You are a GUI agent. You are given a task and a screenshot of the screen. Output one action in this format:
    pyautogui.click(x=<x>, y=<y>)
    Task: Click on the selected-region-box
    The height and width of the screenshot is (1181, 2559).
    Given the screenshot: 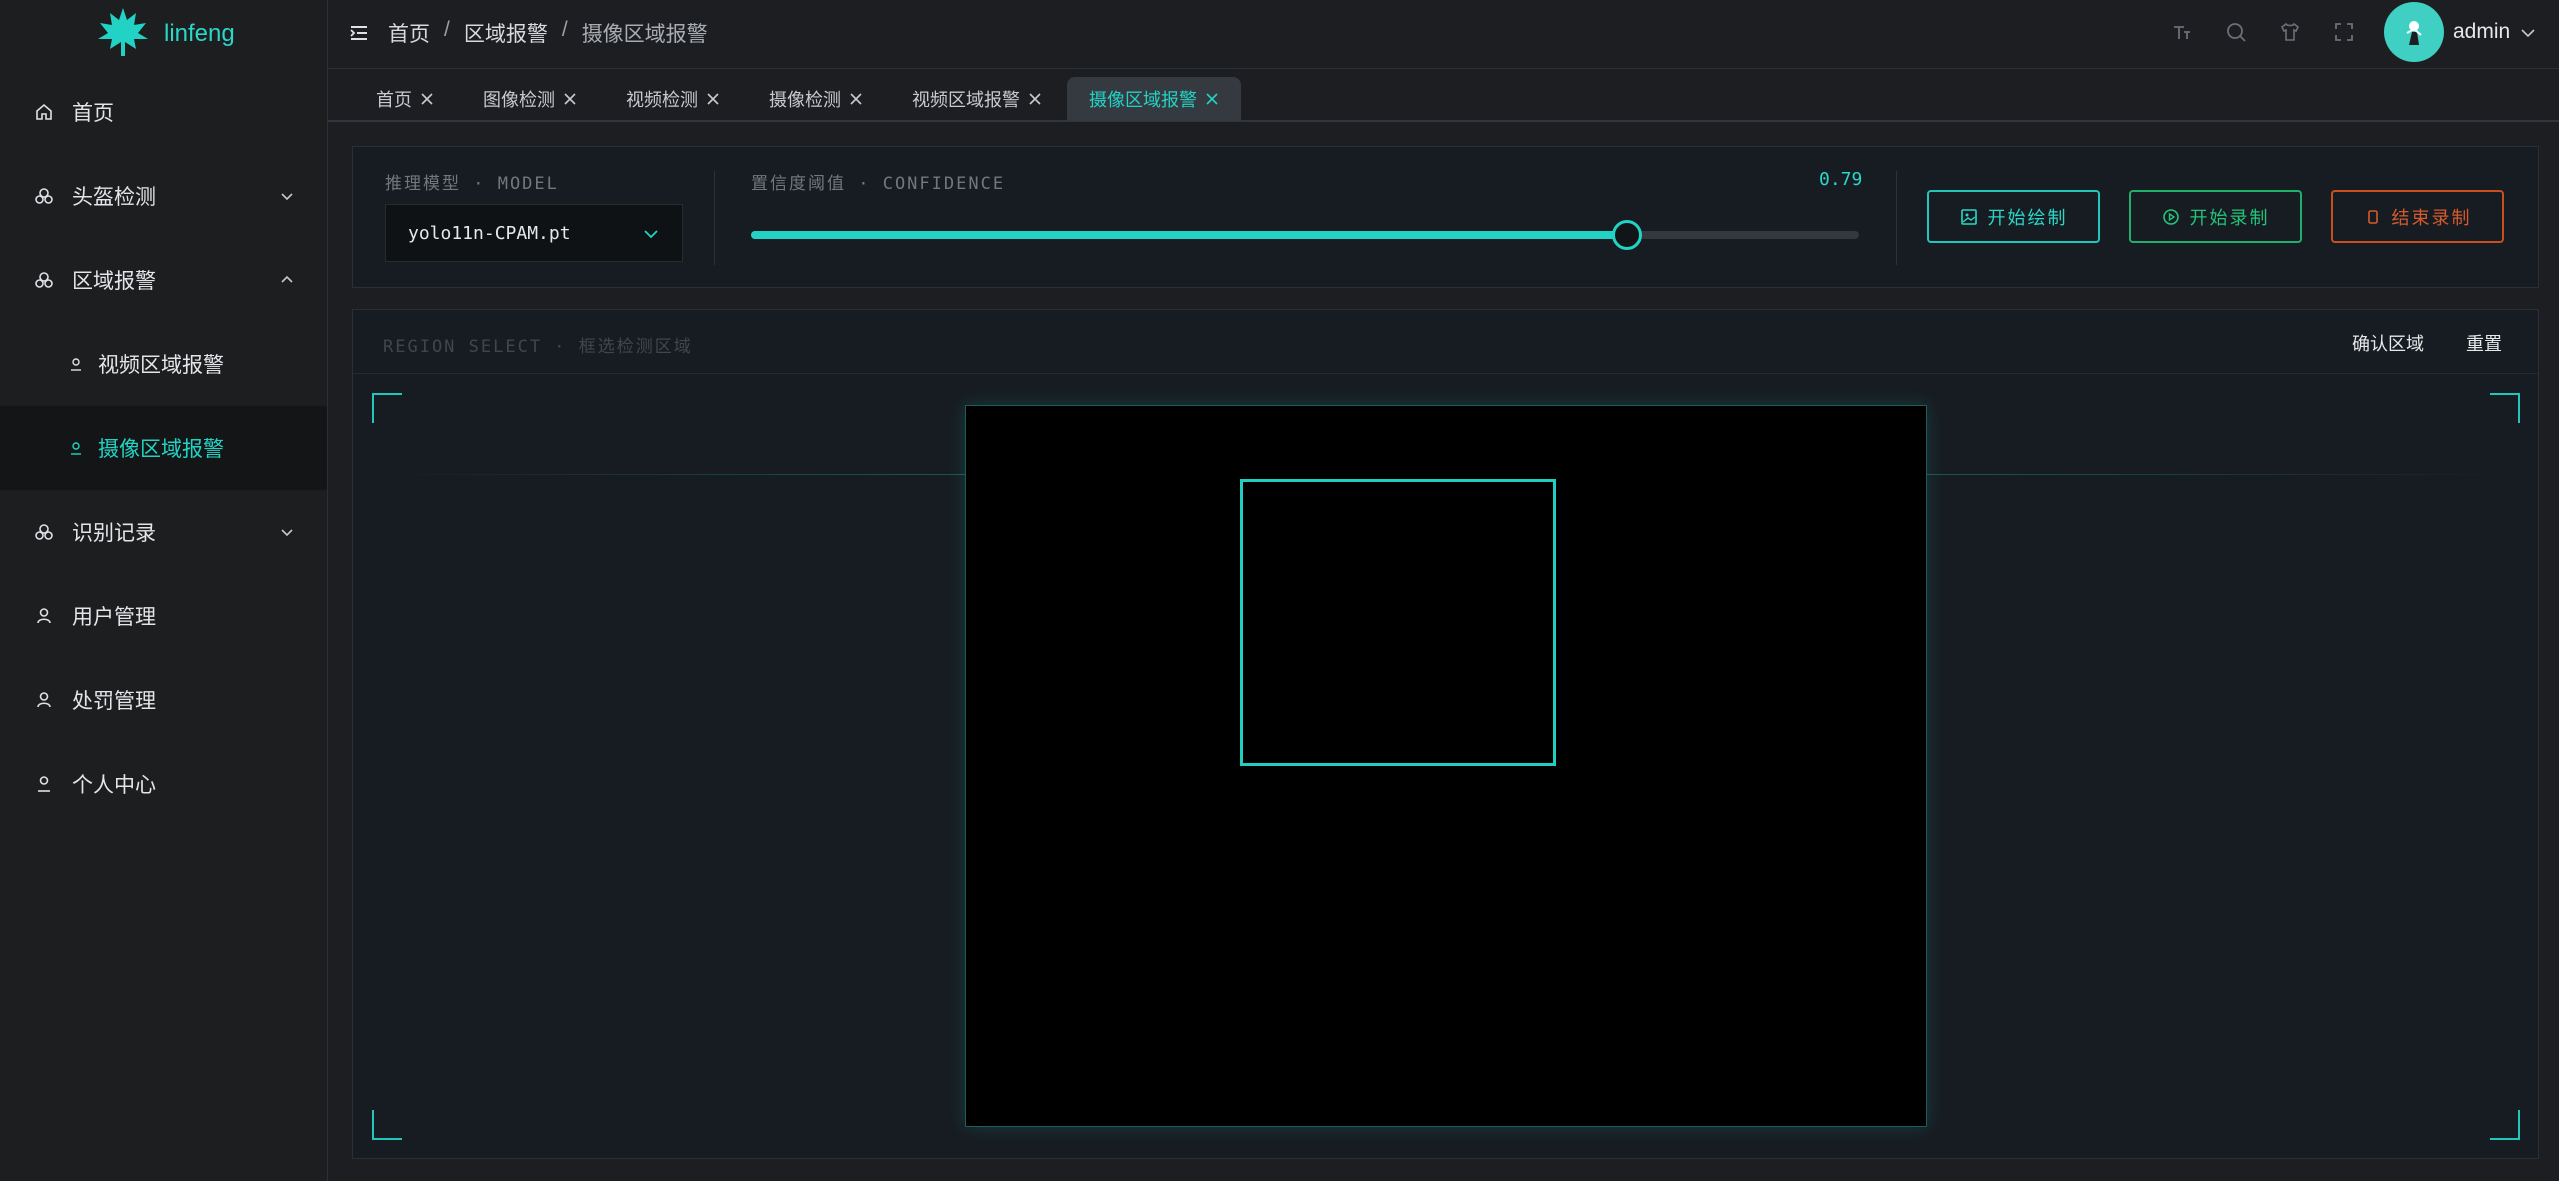 What is the action you would take?
    pyautogui.click(x=1398, y=622)
    